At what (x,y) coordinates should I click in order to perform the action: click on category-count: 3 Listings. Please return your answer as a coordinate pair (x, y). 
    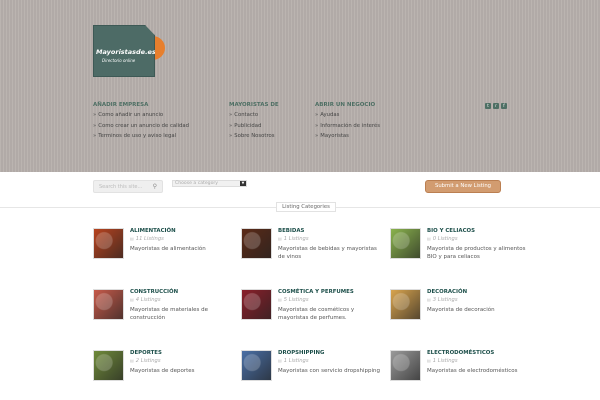
    Looking at the image, I should click on (442, 300).